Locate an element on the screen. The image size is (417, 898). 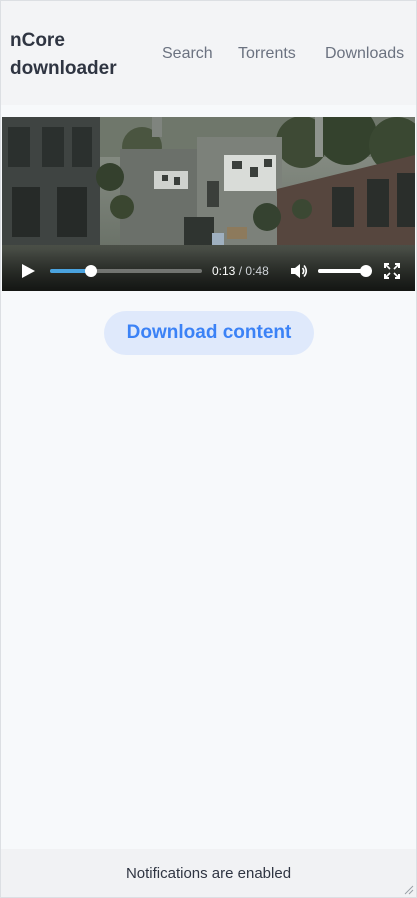
resize-grip-icon is located at coordinates (408, 889).